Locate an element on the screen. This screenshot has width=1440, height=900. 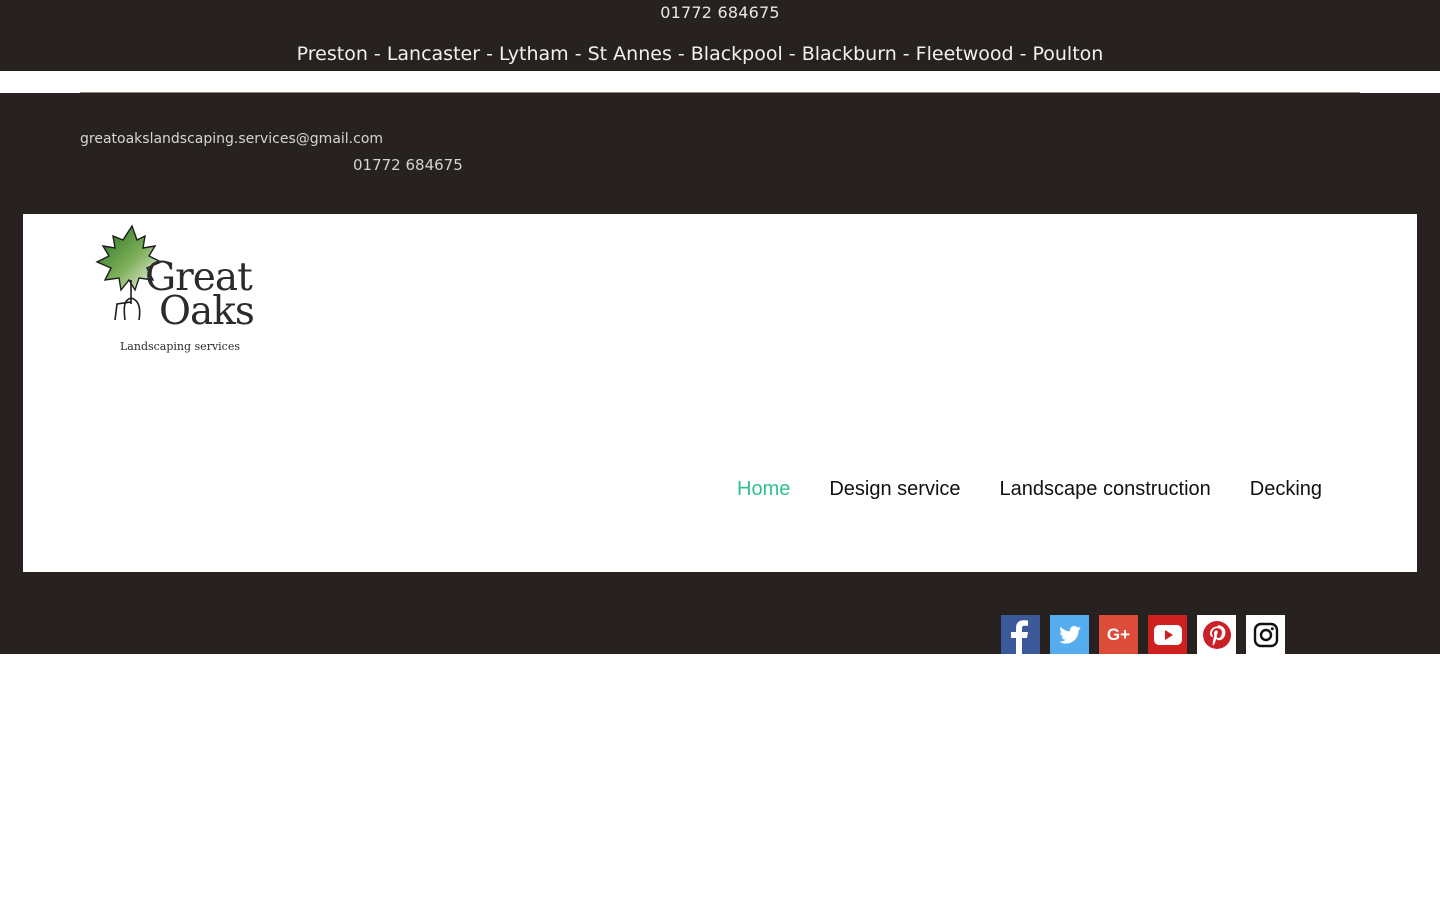
nav-item-design-service: Design service is located at coordinates (894, 489).